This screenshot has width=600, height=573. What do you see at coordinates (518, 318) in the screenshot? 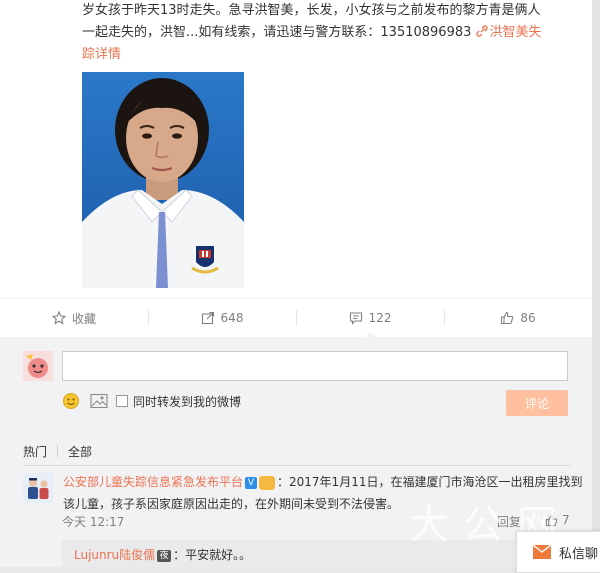
I see `like-button: 86` at bounding box center [518, 318].